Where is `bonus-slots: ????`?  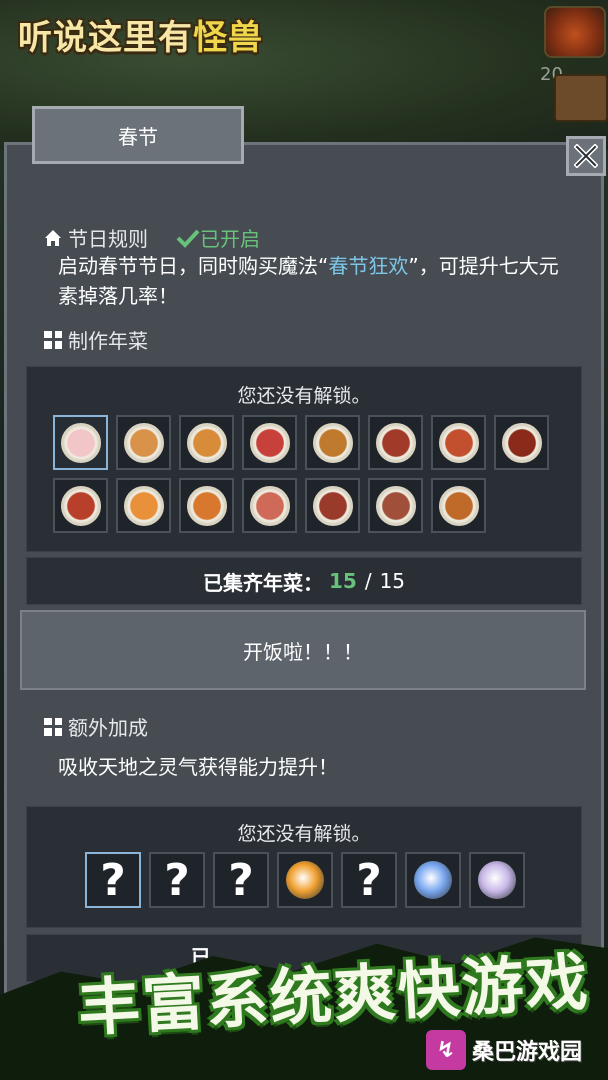 bonus-slots: ???? is located at coordinates (305, 880).